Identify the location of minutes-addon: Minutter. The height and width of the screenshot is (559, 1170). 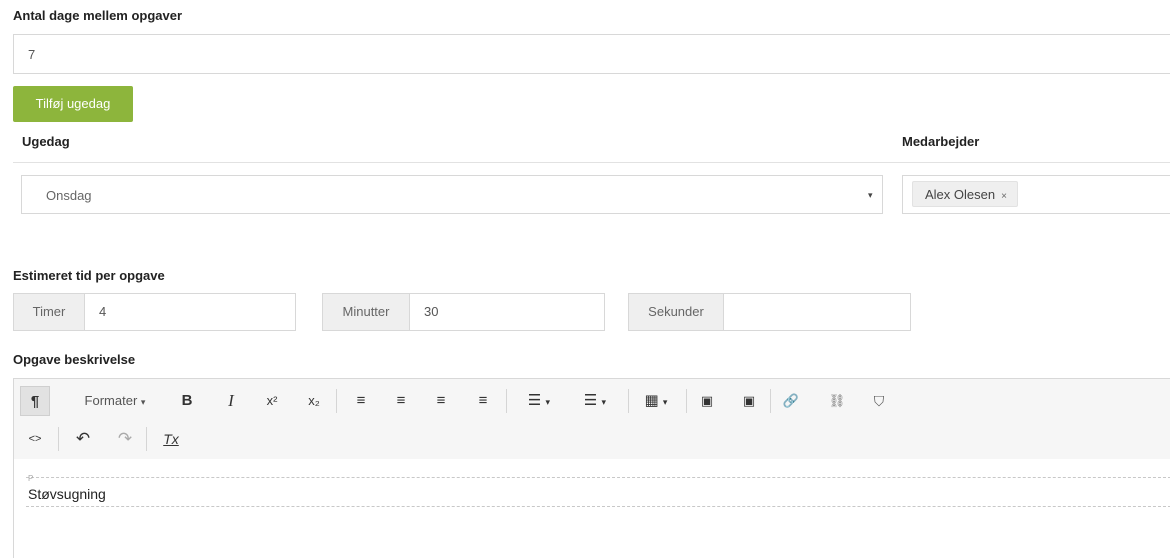
(366, 312).